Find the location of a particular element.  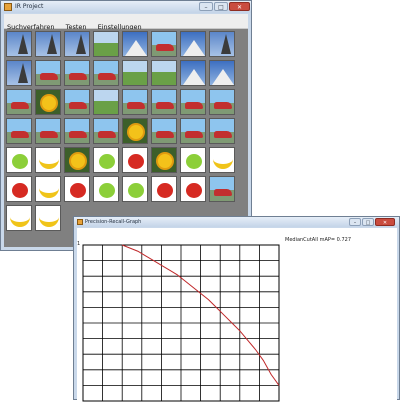

y-axis-tick-label: 1 is located at coordinates (79, 244).